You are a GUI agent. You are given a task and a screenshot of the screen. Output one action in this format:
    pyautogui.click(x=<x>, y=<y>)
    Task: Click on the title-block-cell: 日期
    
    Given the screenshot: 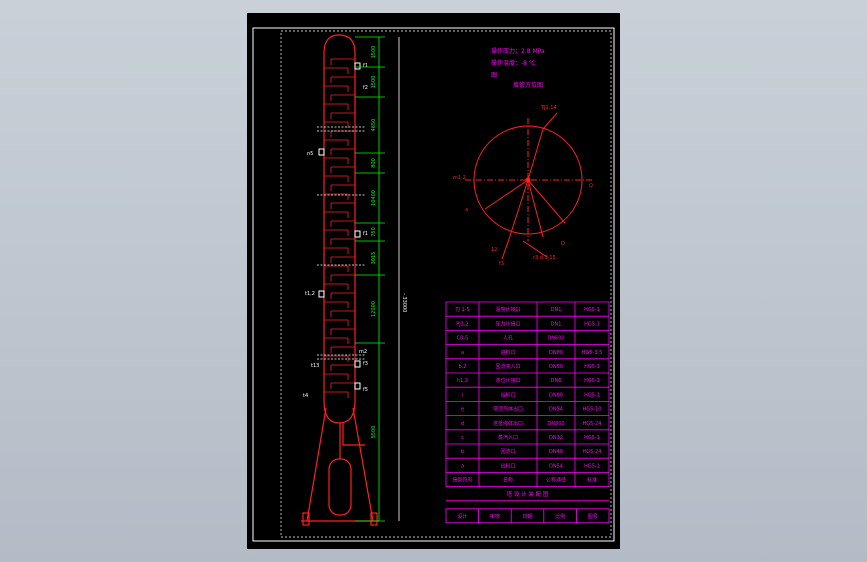 What is the action you would take?
    pyautogui.click(x=527, y=517)
    